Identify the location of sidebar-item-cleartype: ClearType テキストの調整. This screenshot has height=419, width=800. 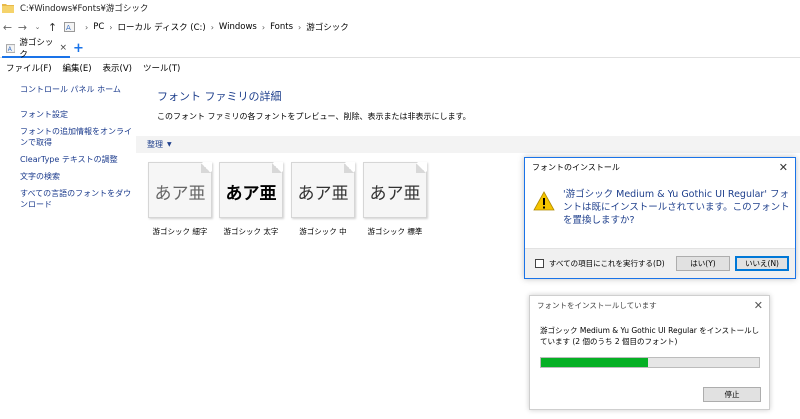
(80, 159).